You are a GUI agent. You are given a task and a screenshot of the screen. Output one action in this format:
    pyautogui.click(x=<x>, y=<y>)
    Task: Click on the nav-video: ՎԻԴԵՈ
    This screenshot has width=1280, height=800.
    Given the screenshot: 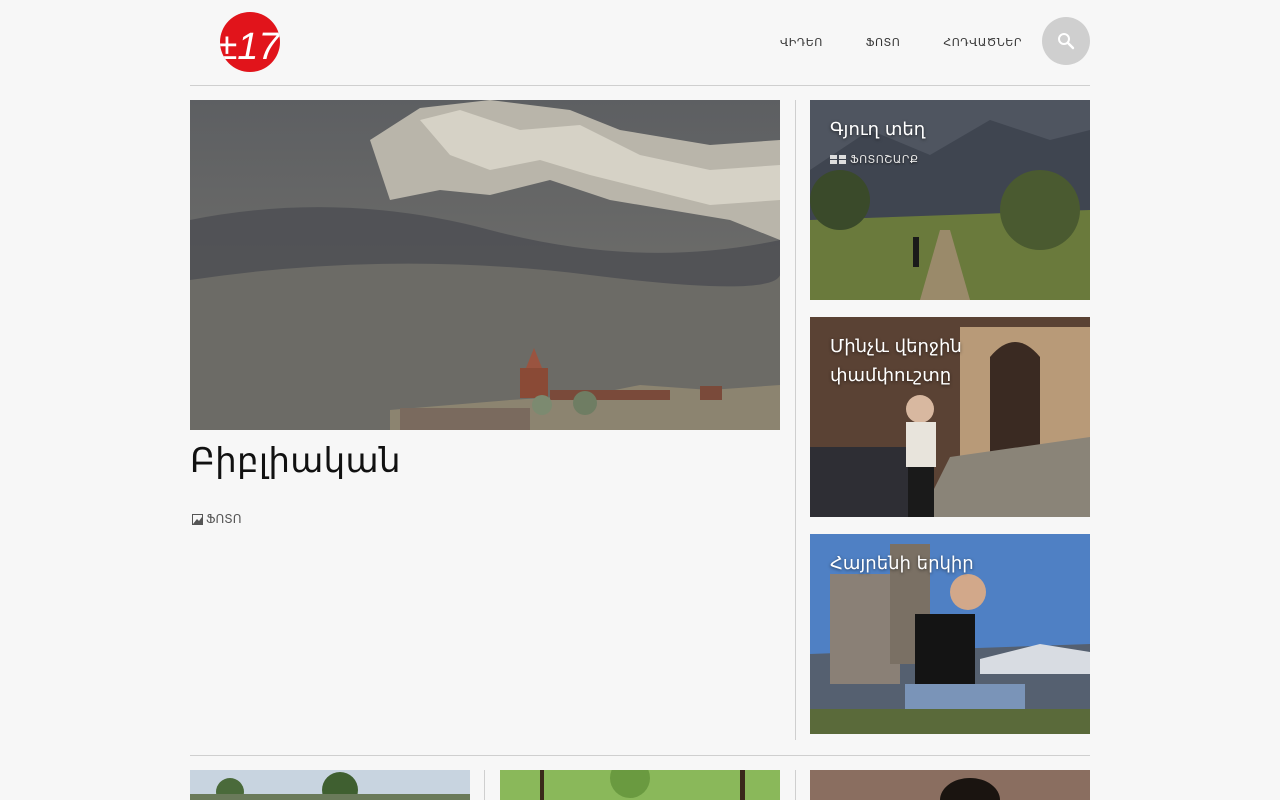 What is the action you would take?
    pyautogui.click(x=801, y=42)
    